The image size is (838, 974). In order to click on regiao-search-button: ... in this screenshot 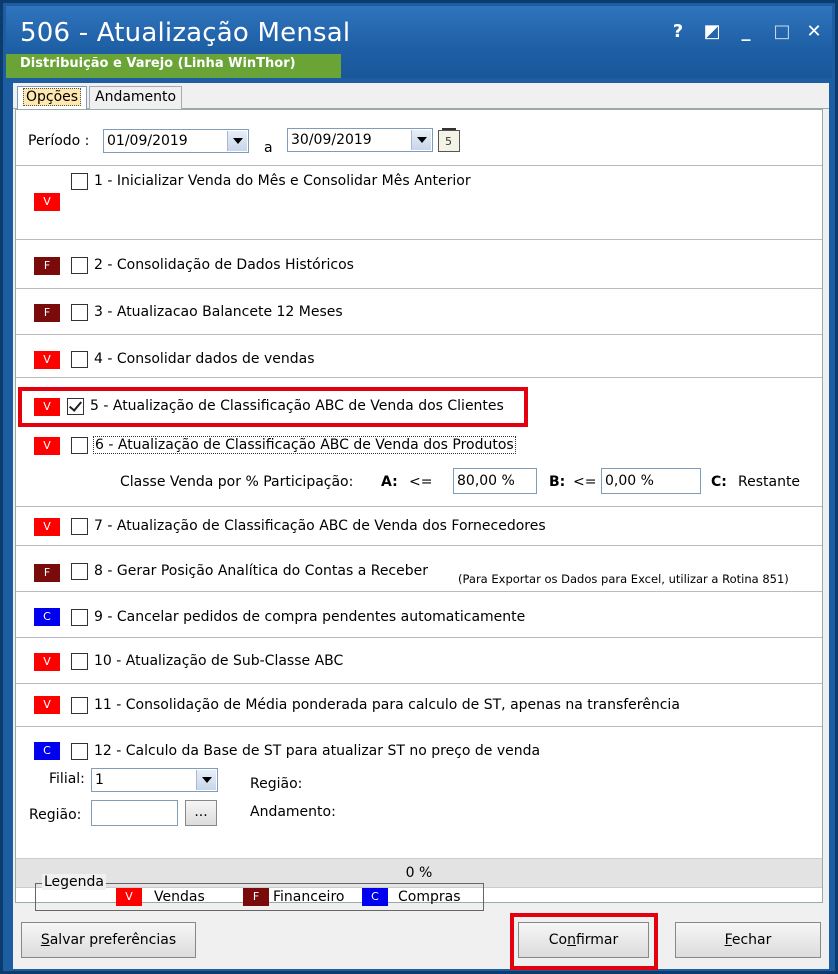, I will do `click(201, 813)`.